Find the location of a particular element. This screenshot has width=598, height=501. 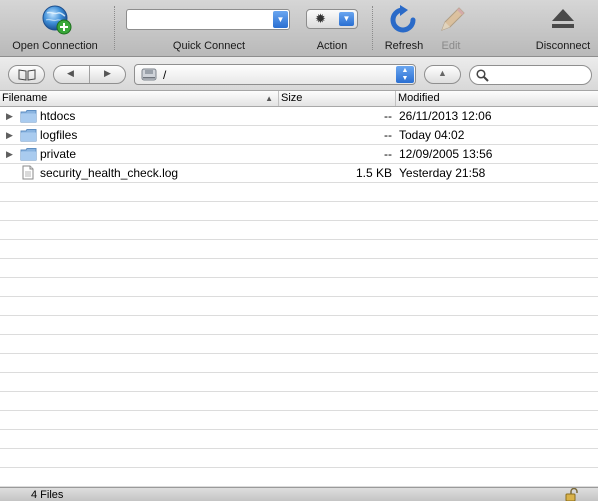

column-header-size: Size is located at coordinates (336, 98).